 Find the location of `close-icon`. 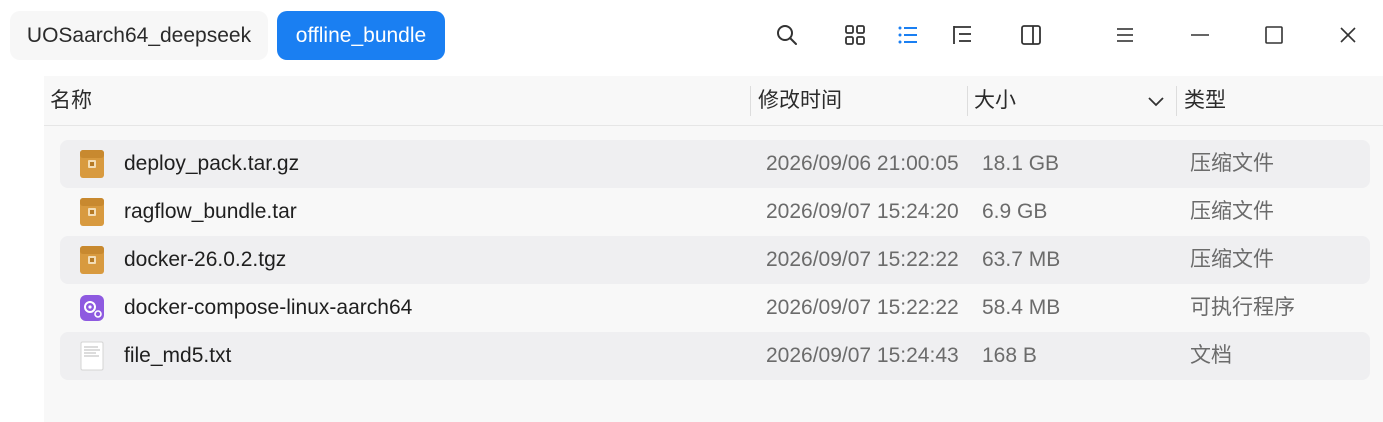

close-icon is located at coordinates (1348, 35).